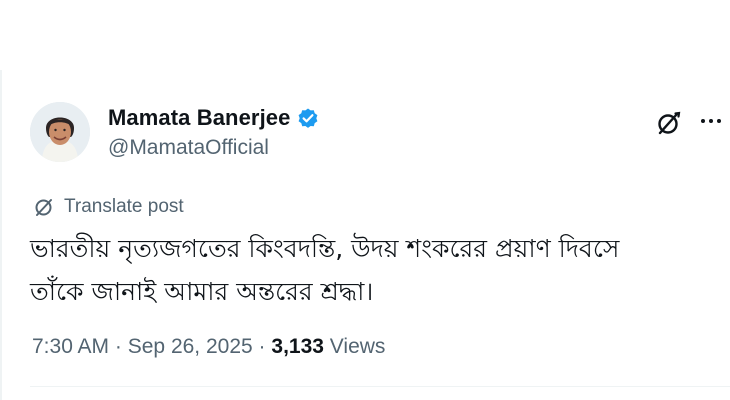 The width and height of the screenshot is (730, 400). What do you see at coordinates (70, 346) in the screenshot?
I see `tweet-time: 7:30 AM` at bounding box center [70, 346].